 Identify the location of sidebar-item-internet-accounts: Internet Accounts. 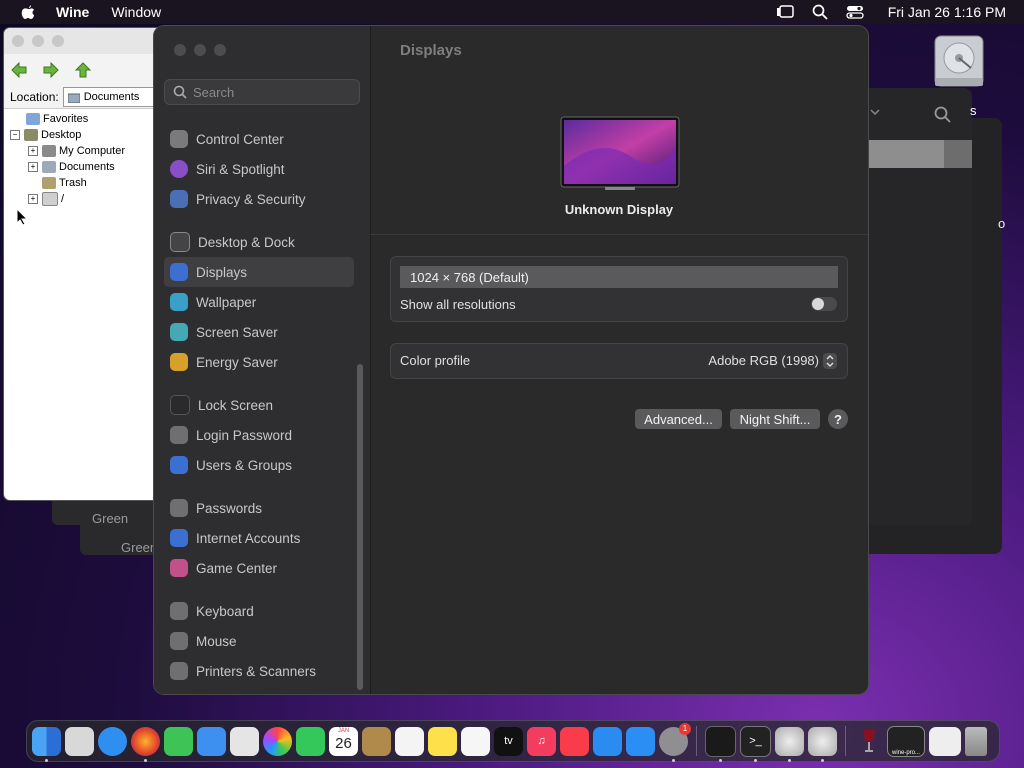
(259, 538).